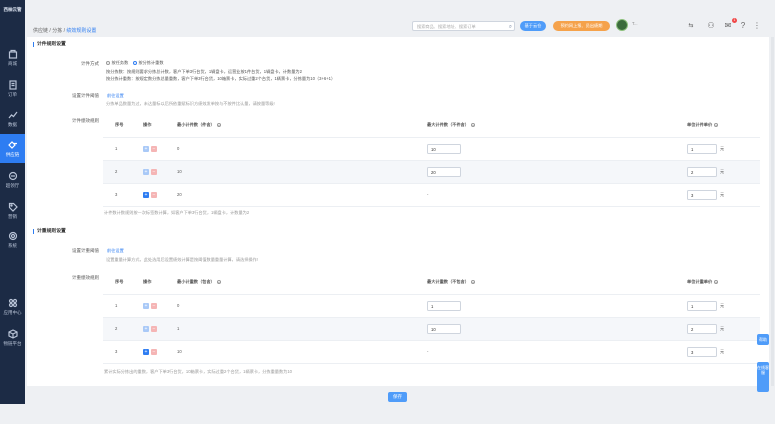 The image size is (775, 424). Describe the element at coordinates (12, 148) in the screenshot. I see `sidebar-item-supply-chain: 供应链` at that location.